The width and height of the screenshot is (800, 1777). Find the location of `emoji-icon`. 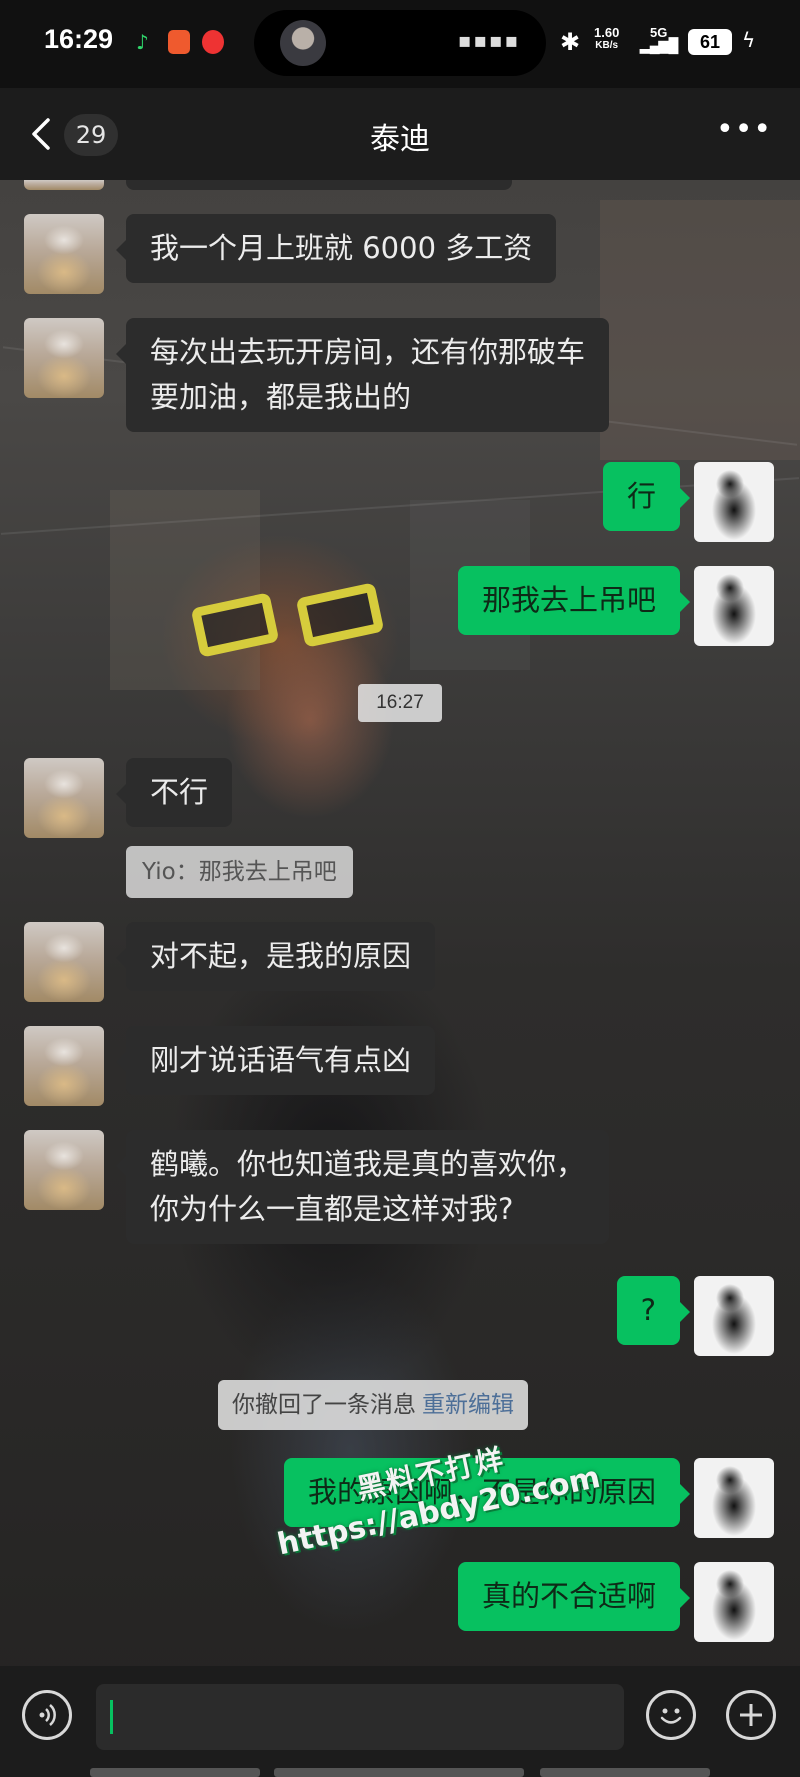

emoji-icon is located at coordinates (671, 1715).